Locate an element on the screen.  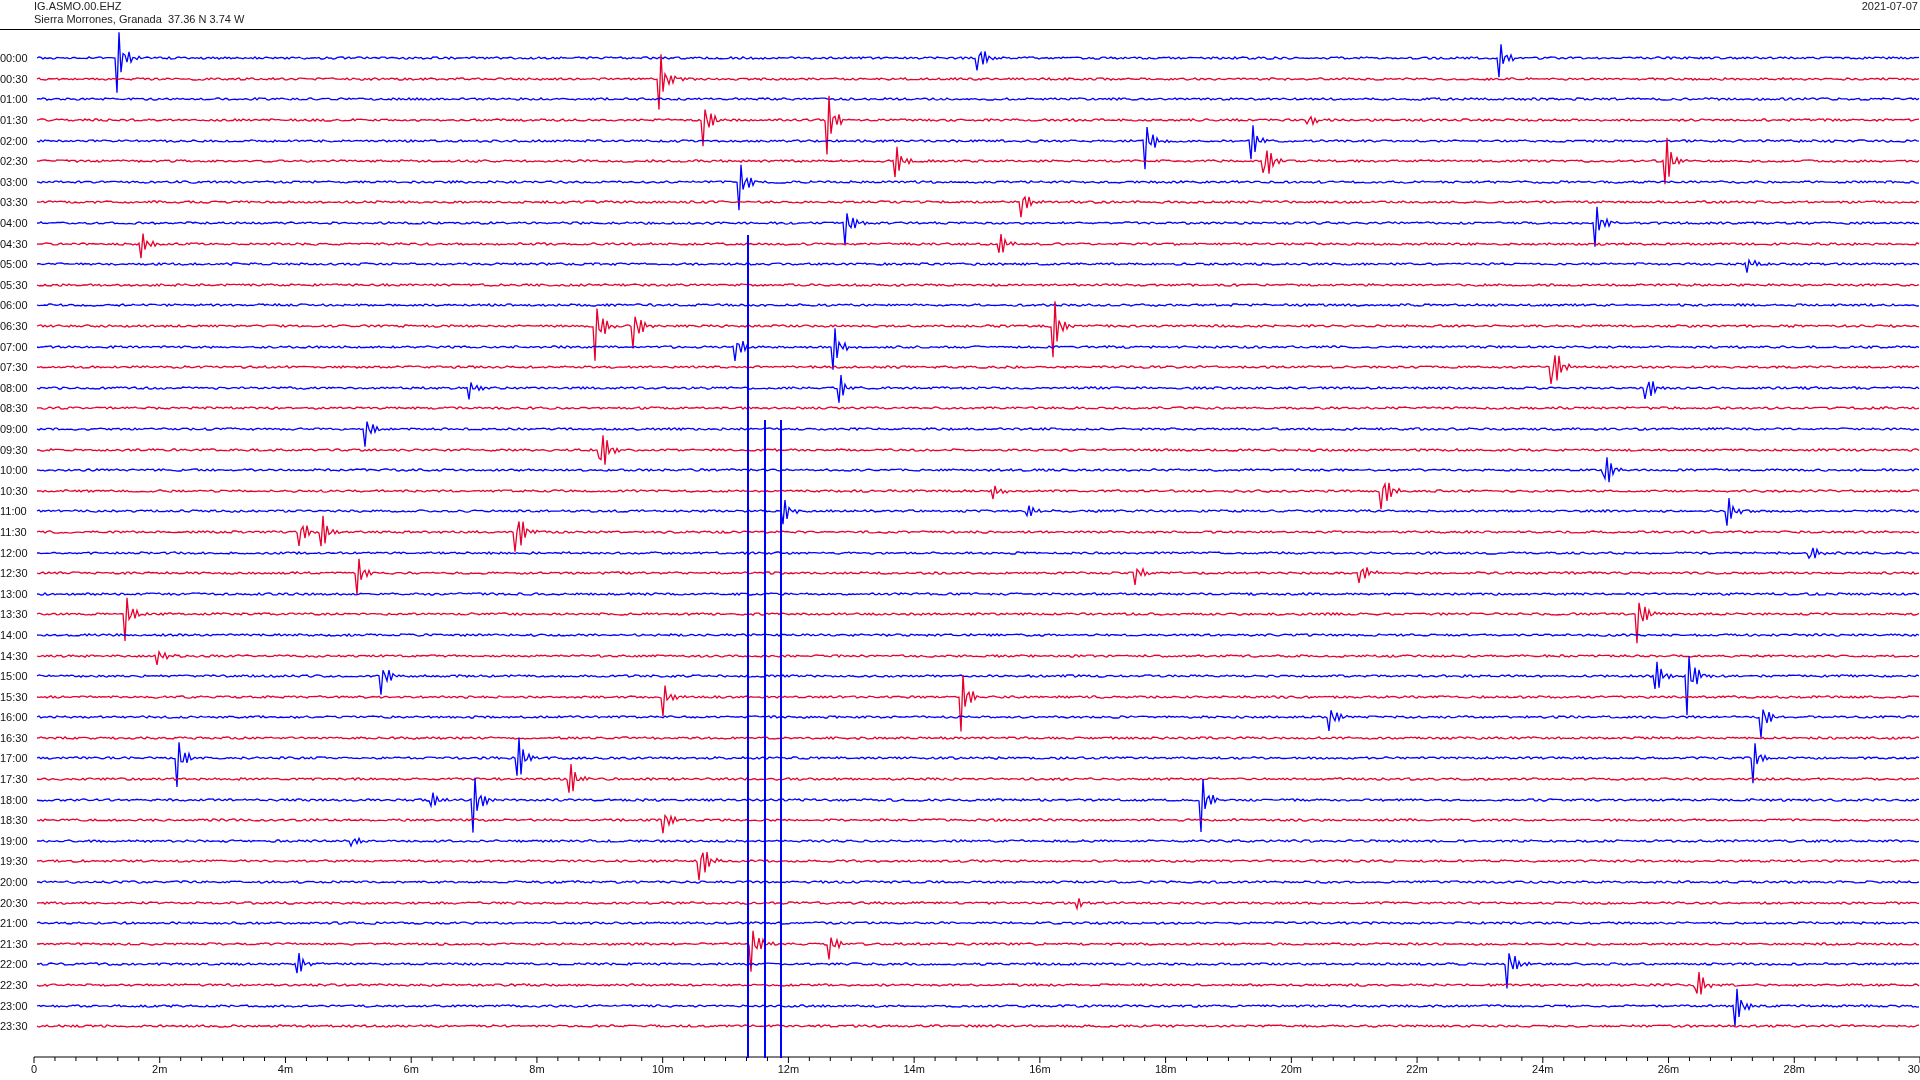
row-time-label: 07:30 is located at coordinates (14, 367).